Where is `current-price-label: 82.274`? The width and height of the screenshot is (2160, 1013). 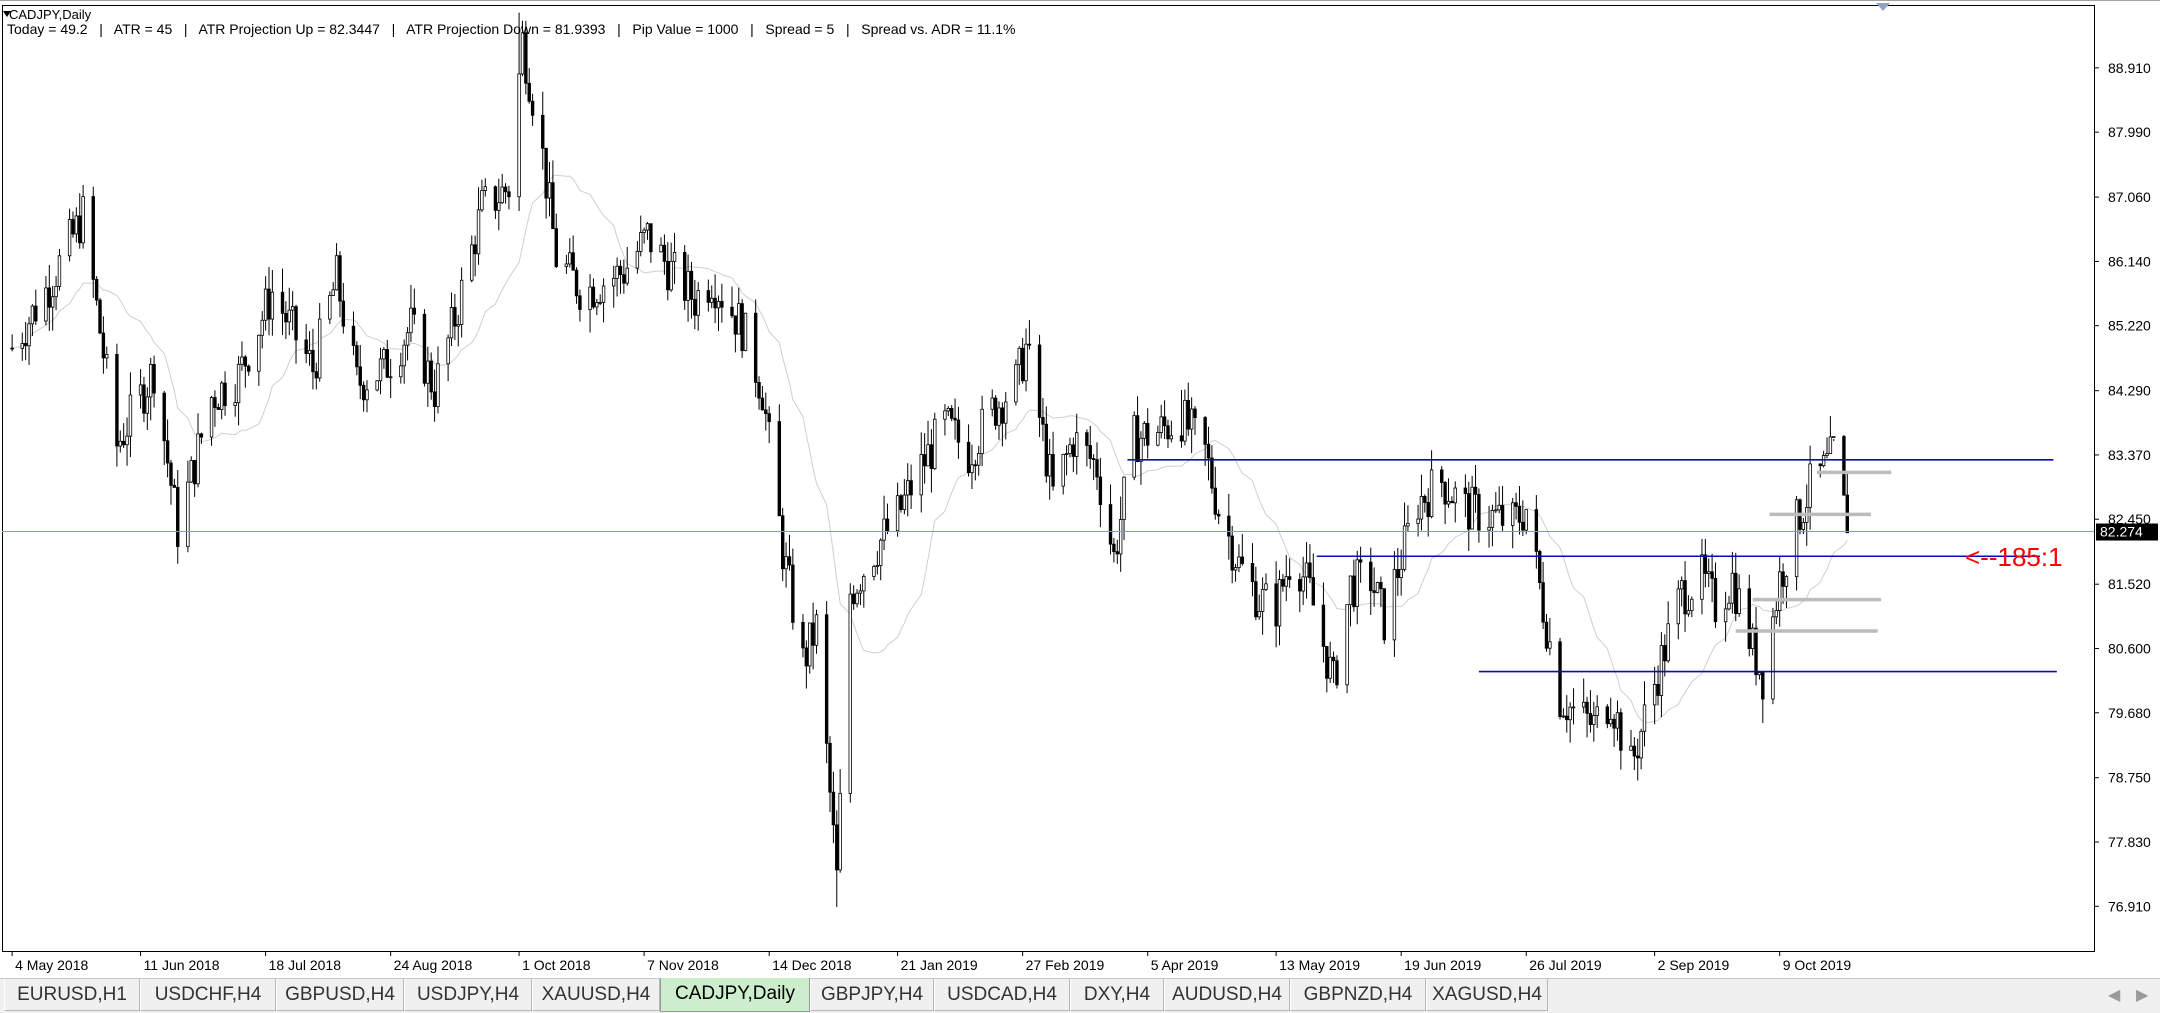 current-price-label: 82.274 is located at coordinates (2121, 532).